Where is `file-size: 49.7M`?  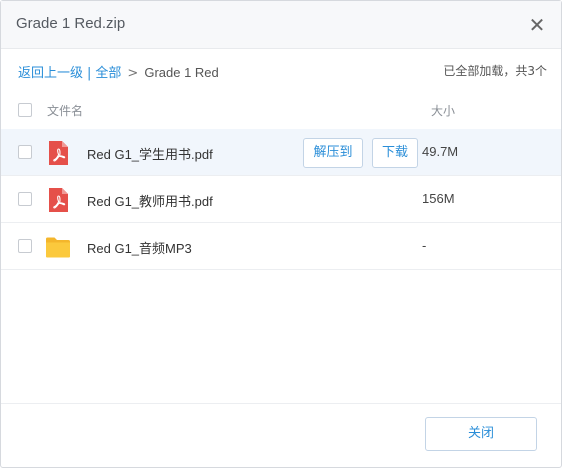
file-size: 49.7M is located at coordinates (440, 151).